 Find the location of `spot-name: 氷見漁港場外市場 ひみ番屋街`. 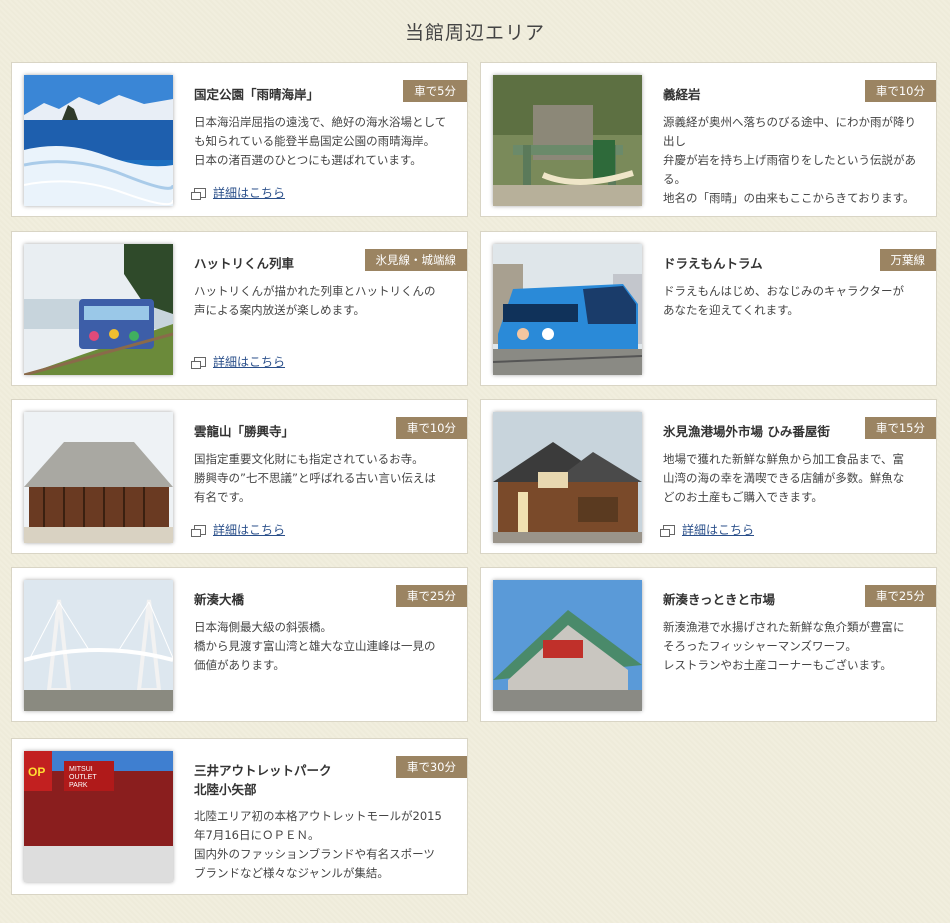

spot-name: 氷見漁港場外市場 ひみ番屋街 is located at coordinates (746, 431).